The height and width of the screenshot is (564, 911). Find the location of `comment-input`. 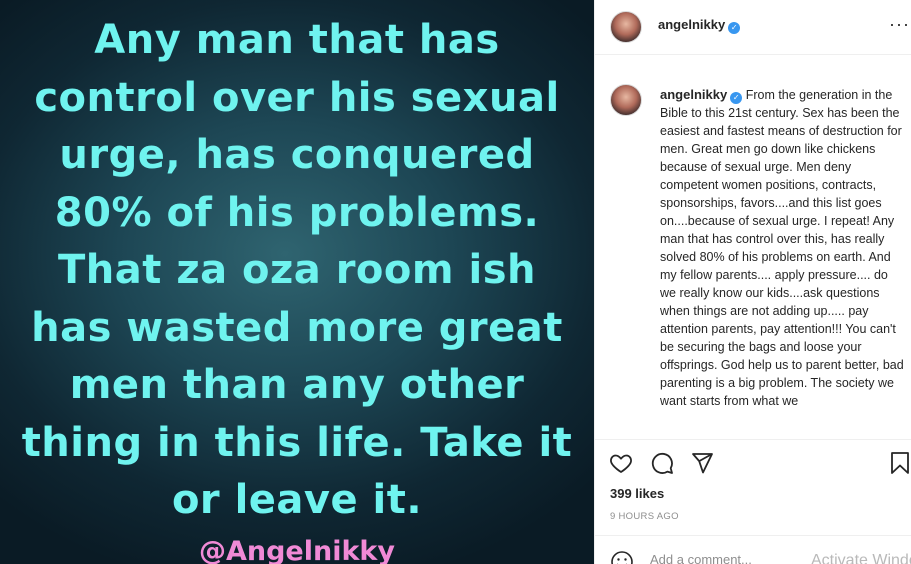

comment-input is located at coordinates (740, 558).